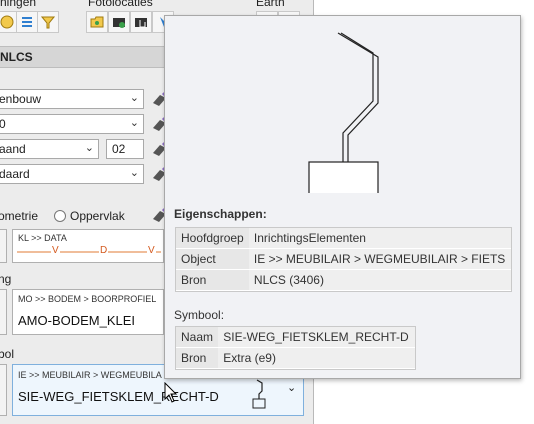 The width and height of the screenshot is (534, 424). What do you see at coordinates (21, 99) in the screenshot?
I see `layer-select-value: enbouw` at bounding box center [21, 99].